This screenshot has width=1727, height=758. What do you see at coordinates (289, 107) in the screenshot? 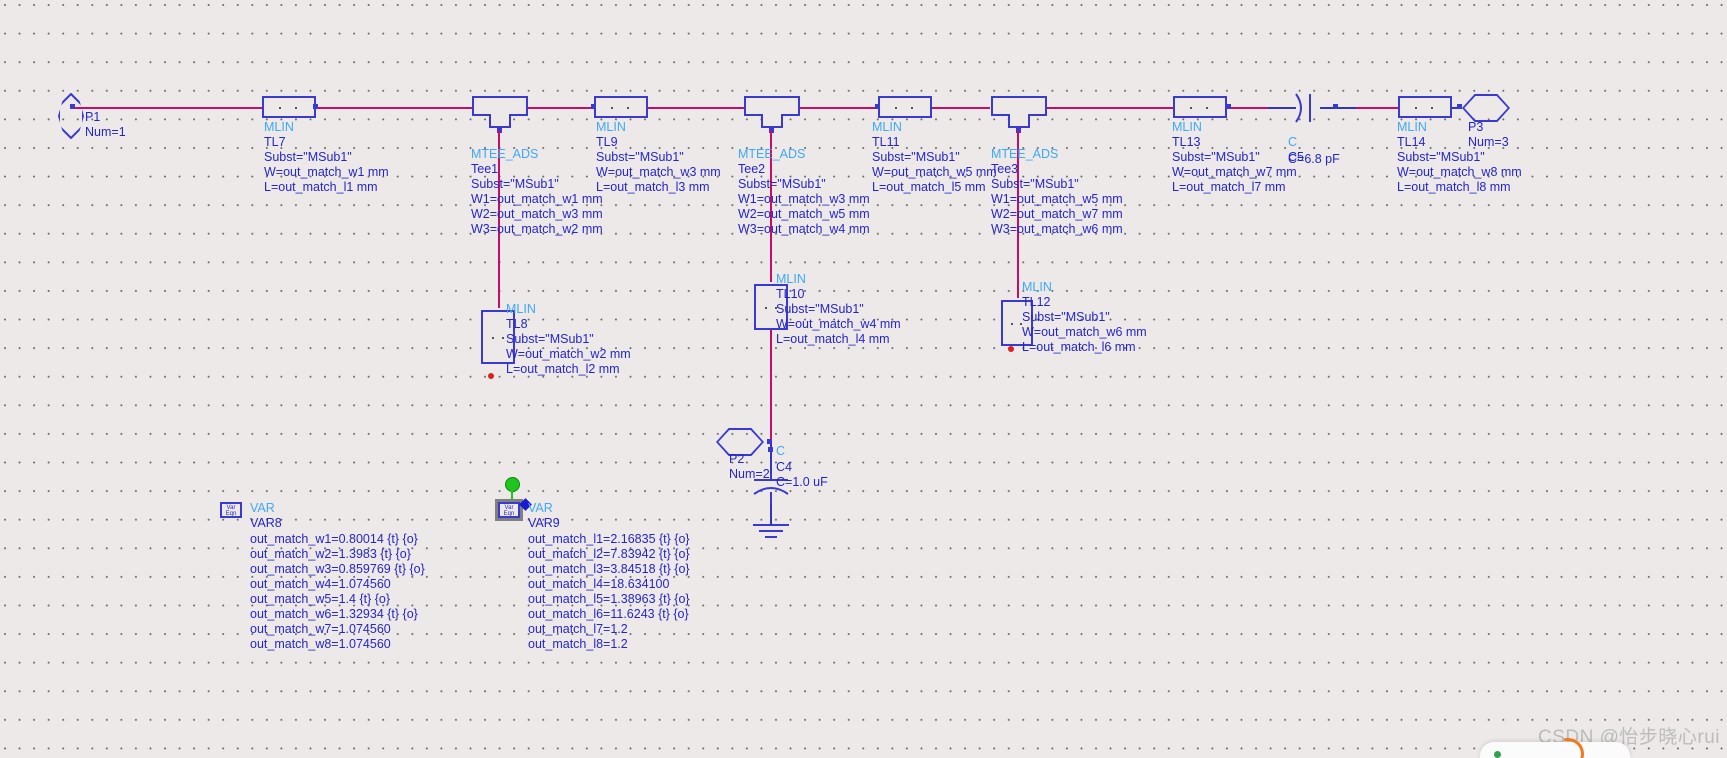
I see `component-tl7-symbol` at bounding box center [289, 107].